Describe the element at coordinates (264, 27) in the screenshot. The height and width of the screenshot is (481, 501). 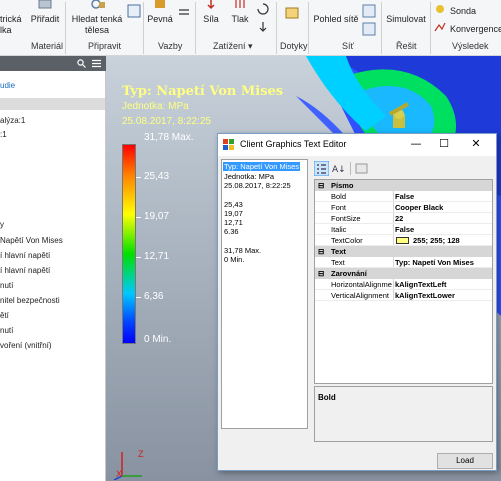
I see `gravity-icon` at that location.